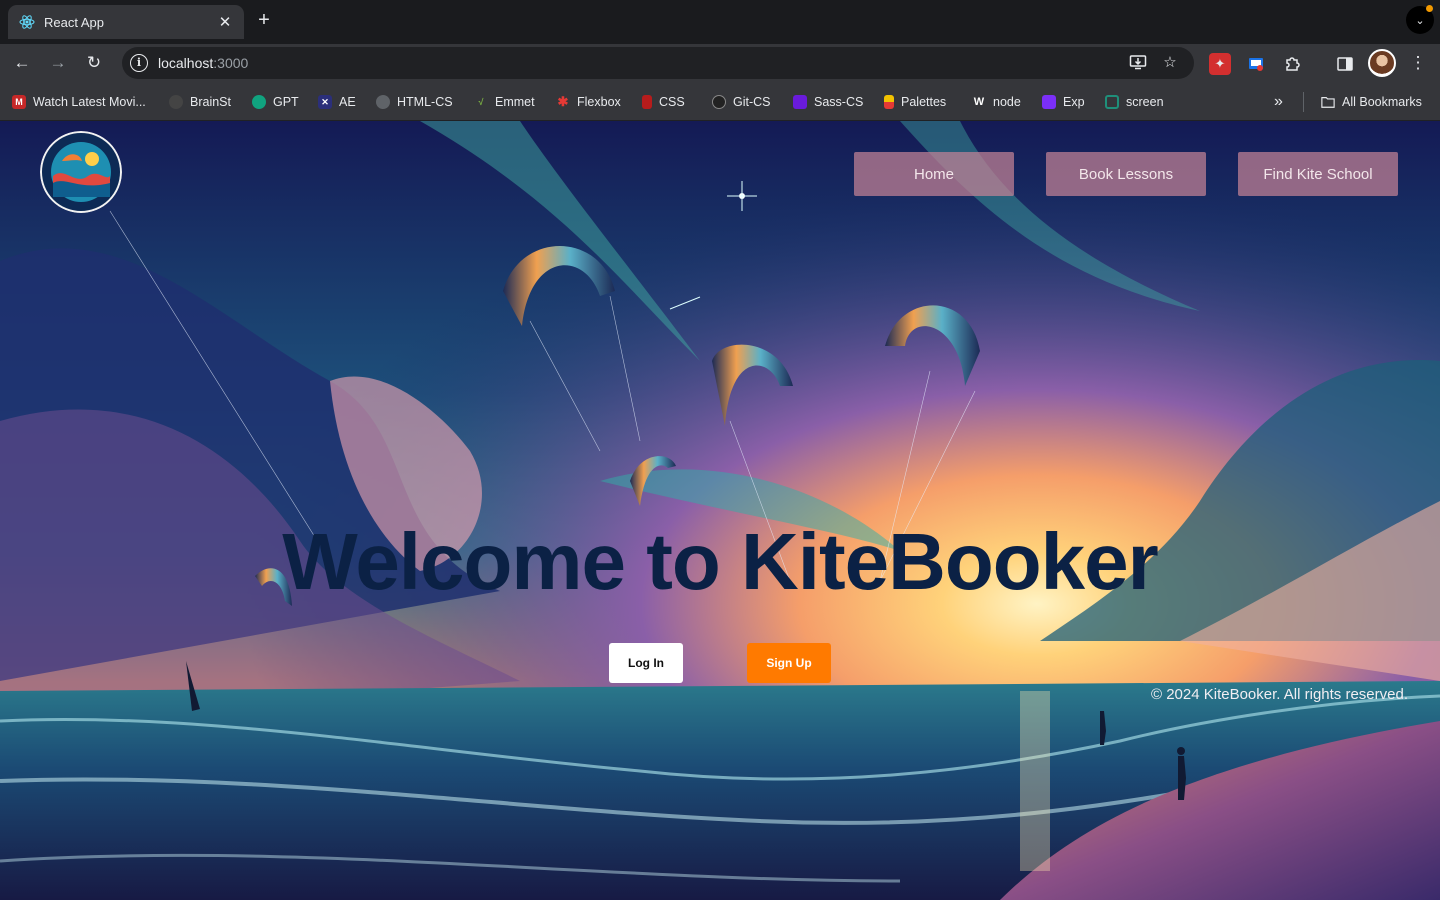 The height and width of the screenshot is (900, 1440). What do you see at coordinates (1279, 694) in the screenshot?
I see `copyright-text: © 2024 KiteBooker. All rights reserved.` at bounding box center [1279, 694].